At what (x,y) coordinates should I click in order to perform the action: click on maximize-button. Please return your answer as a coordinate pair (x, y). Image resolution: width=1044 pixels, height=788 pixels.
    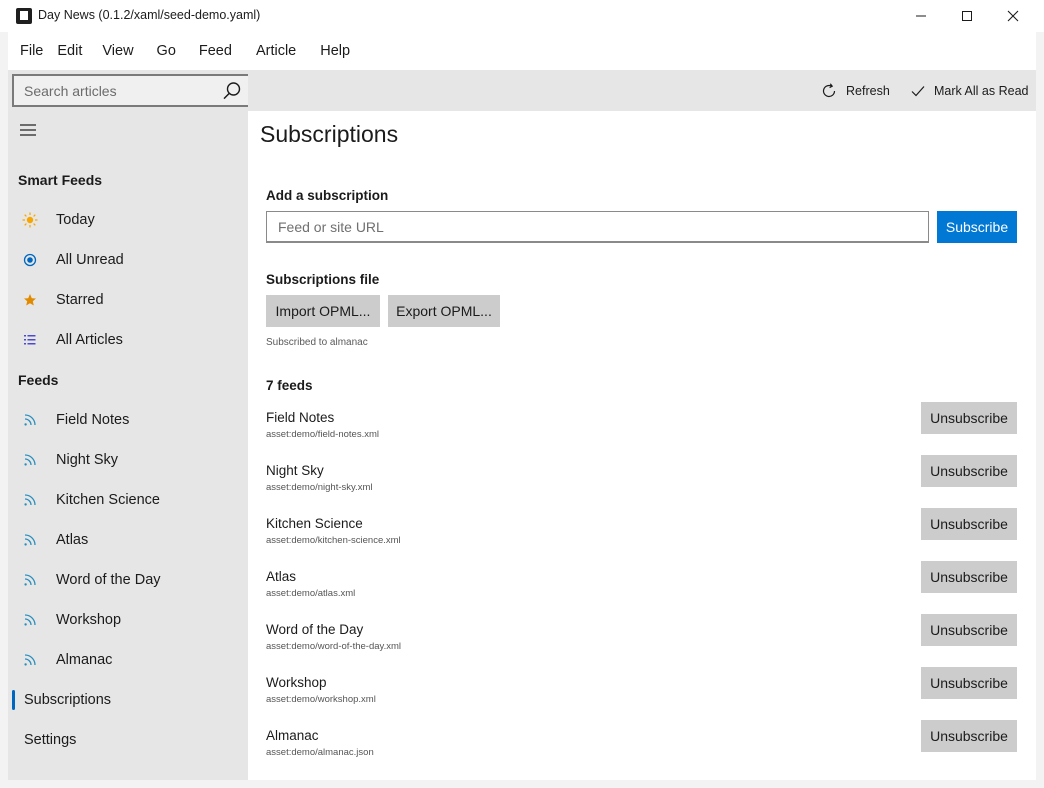
    Looking at the image, I should click on (967, 16).